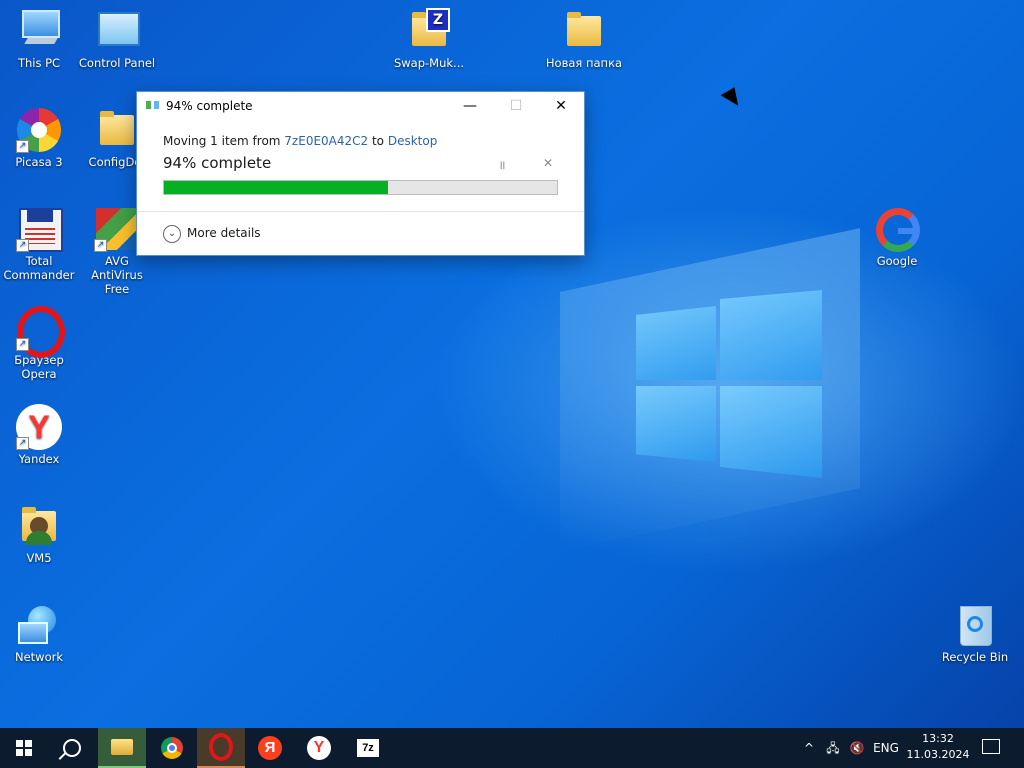 This screenshot has height=768, width=1024. Describe the element at coordinates (360, 106) in the screenshot. I see `dialog-titlebar: 94% complete — ☐ ✕` at that location.